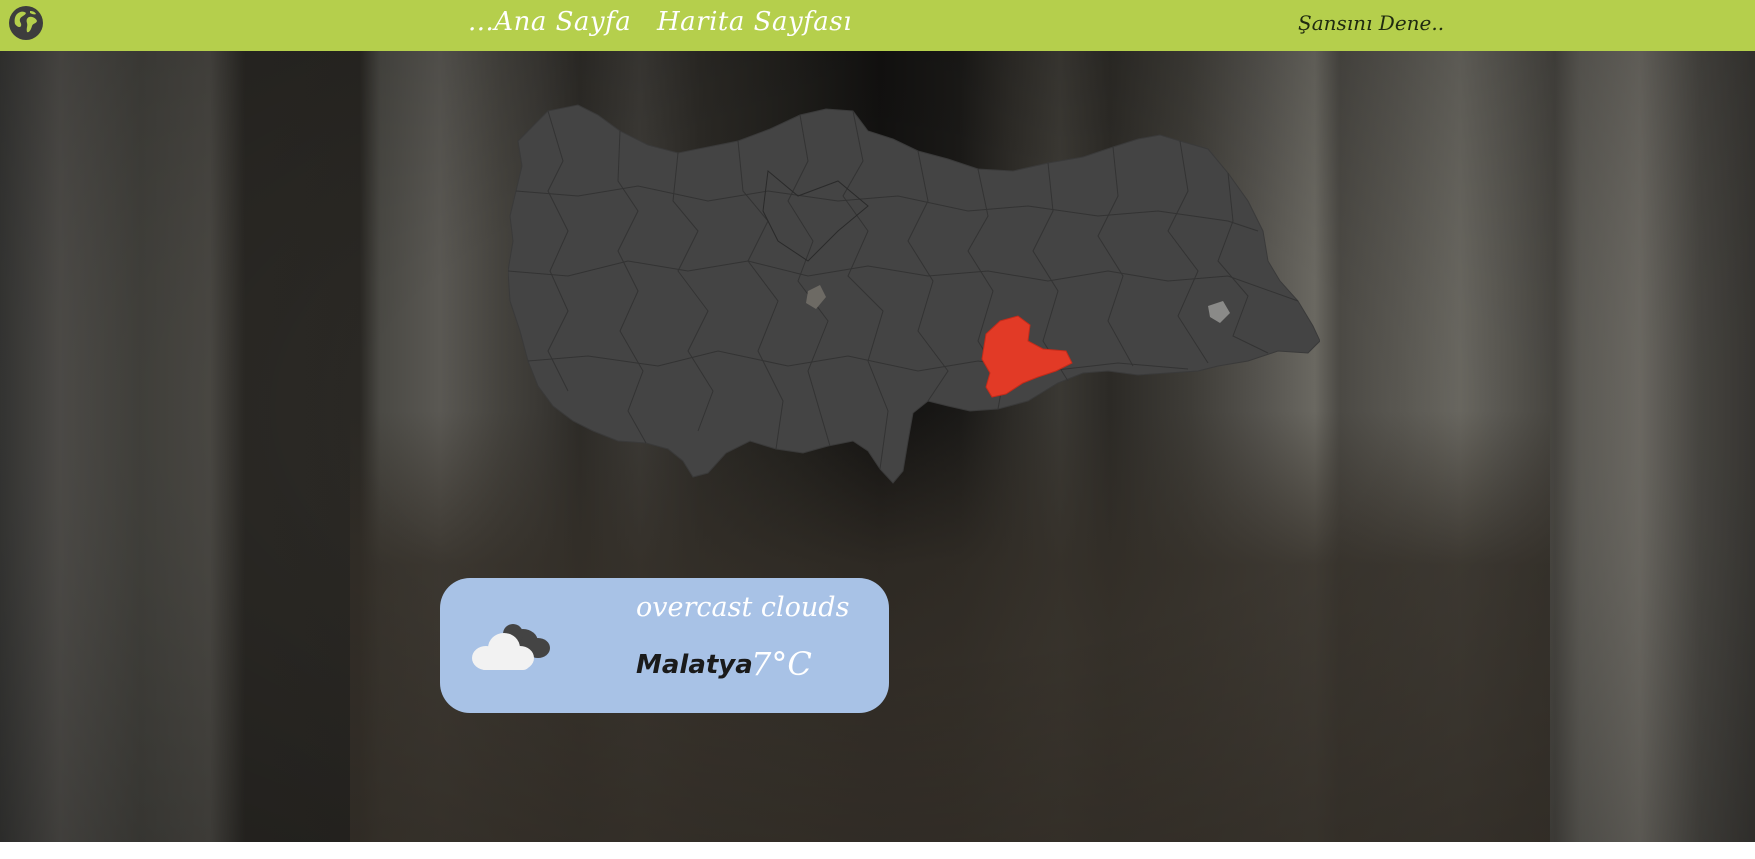 The width and height of the screenshot is (1755, 859). Describe the element at coordinates (781, 664) in the screenshot. I see `weather-temperature: 7°C` at that location.